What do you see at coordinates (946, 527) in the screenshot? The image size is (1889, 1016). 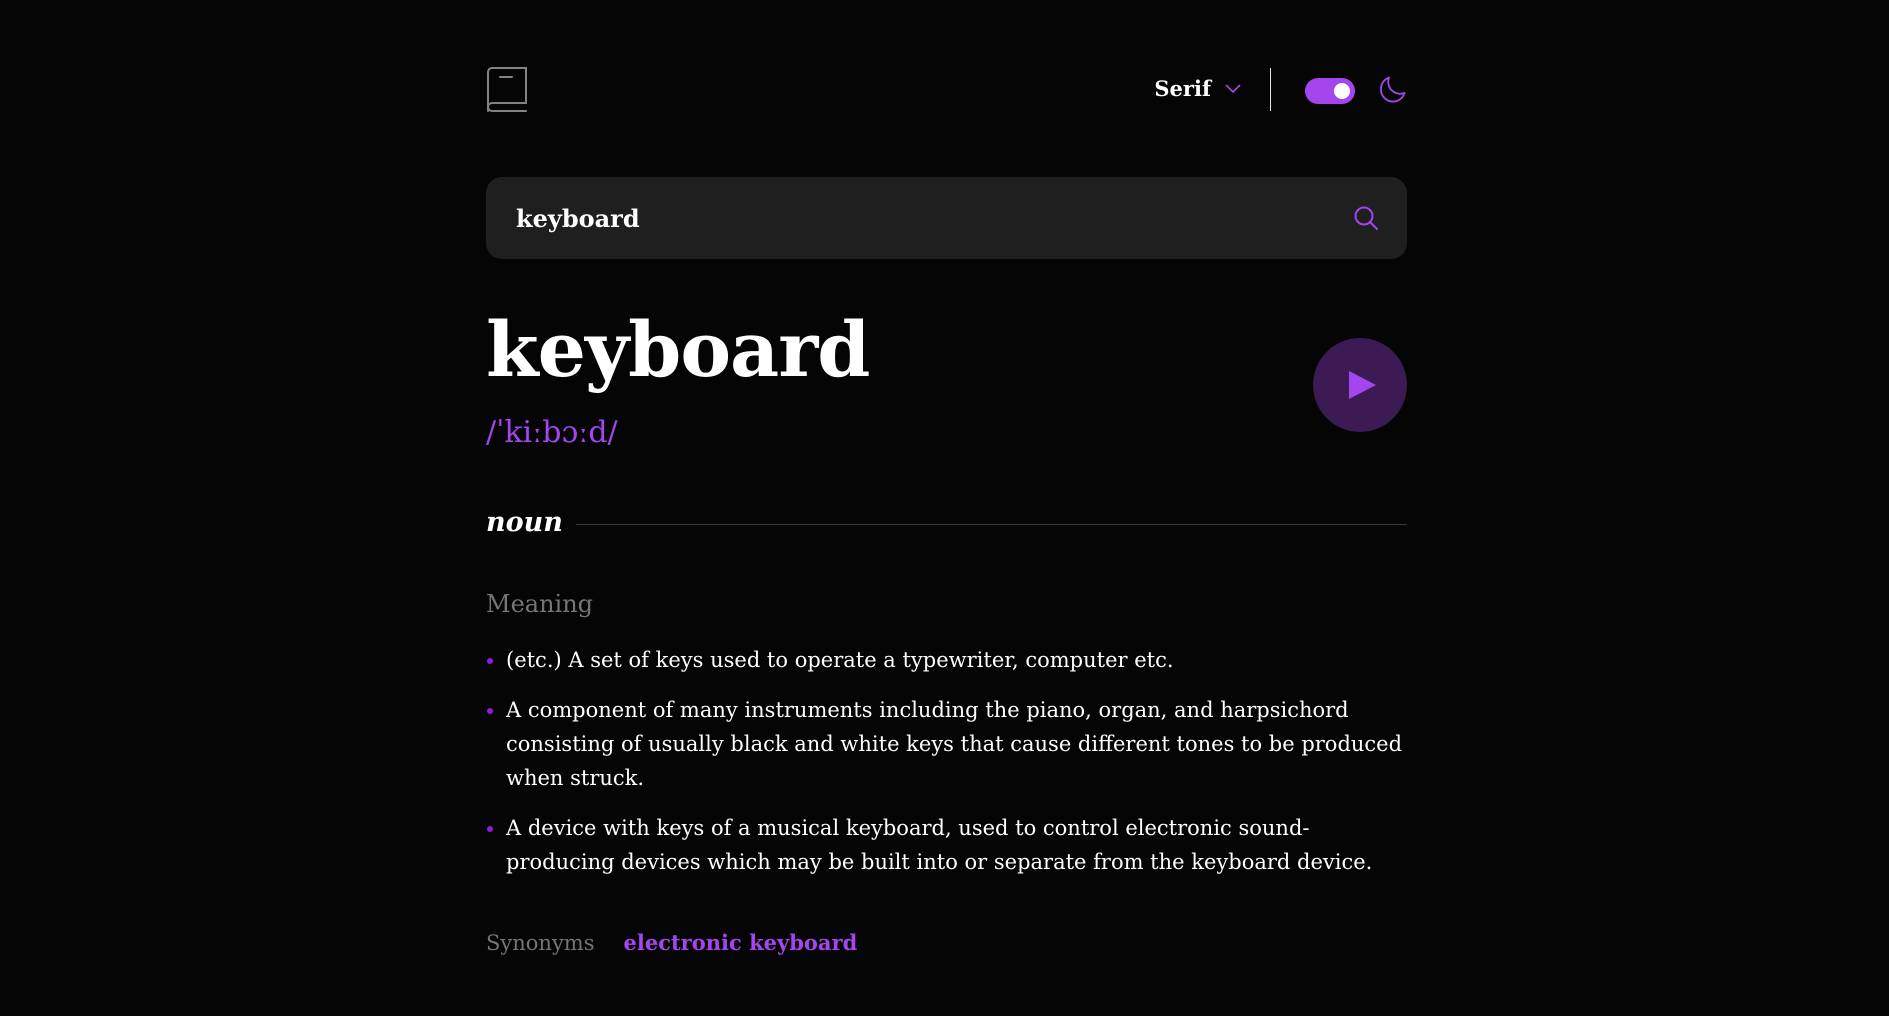 I see `part-of-speech-row: noun` at bounding box center [946, 527].